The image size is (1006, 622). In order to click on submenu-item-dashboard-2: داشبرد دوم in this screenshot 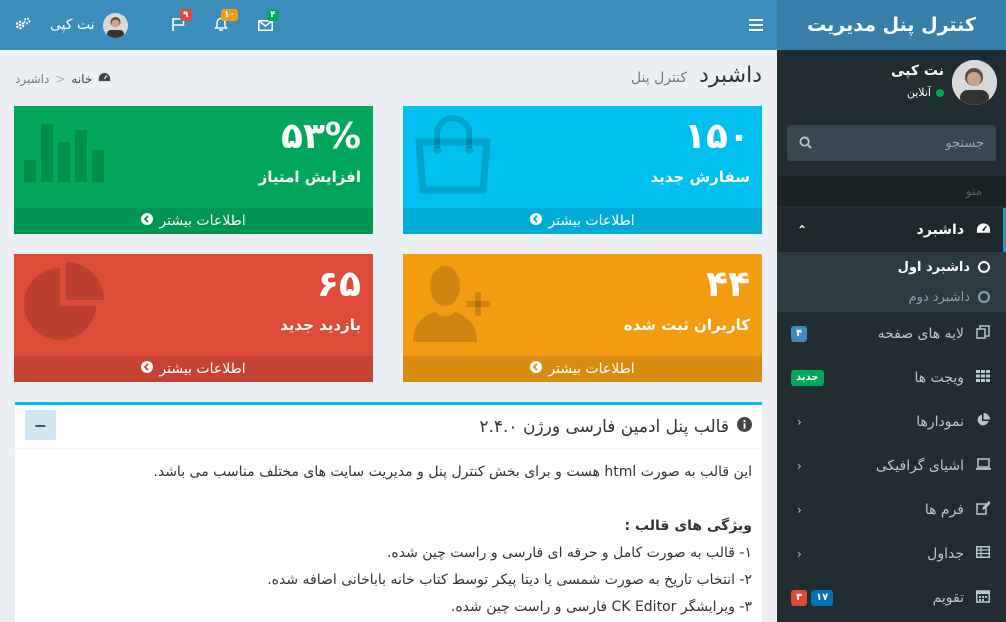, I will do `click(891, 297)`.